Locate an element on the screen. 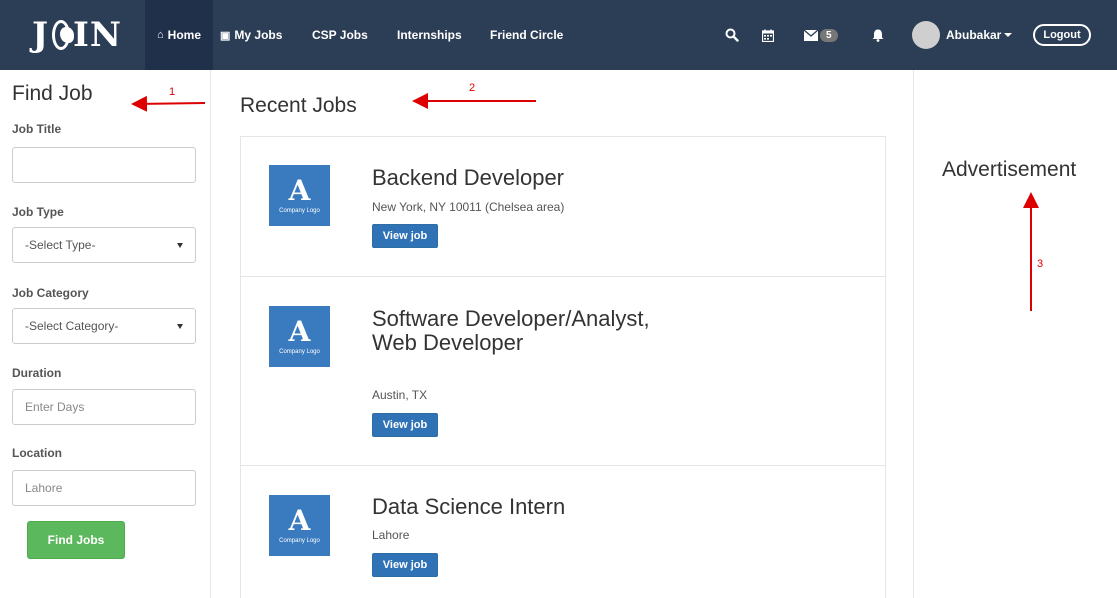 This screenshot has width=1117, height=598. job-title-input is located at coordinates (104, 165).